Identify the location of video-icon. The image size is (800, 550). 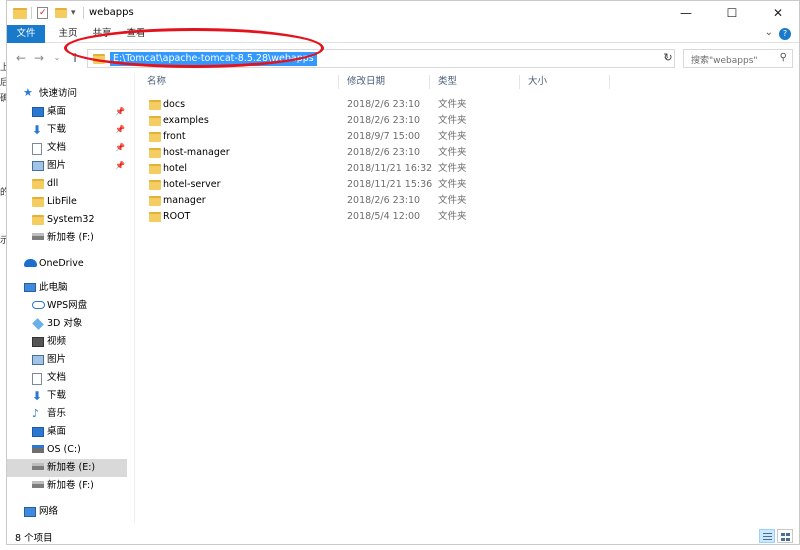
(38, 342).